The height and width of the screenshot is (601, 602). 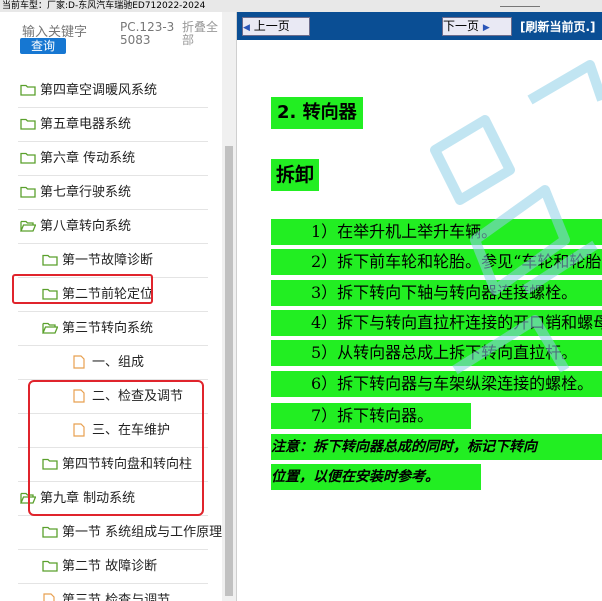 I want to click on tree-item: 第三节 检查与调节, so click(x=111, y=592).